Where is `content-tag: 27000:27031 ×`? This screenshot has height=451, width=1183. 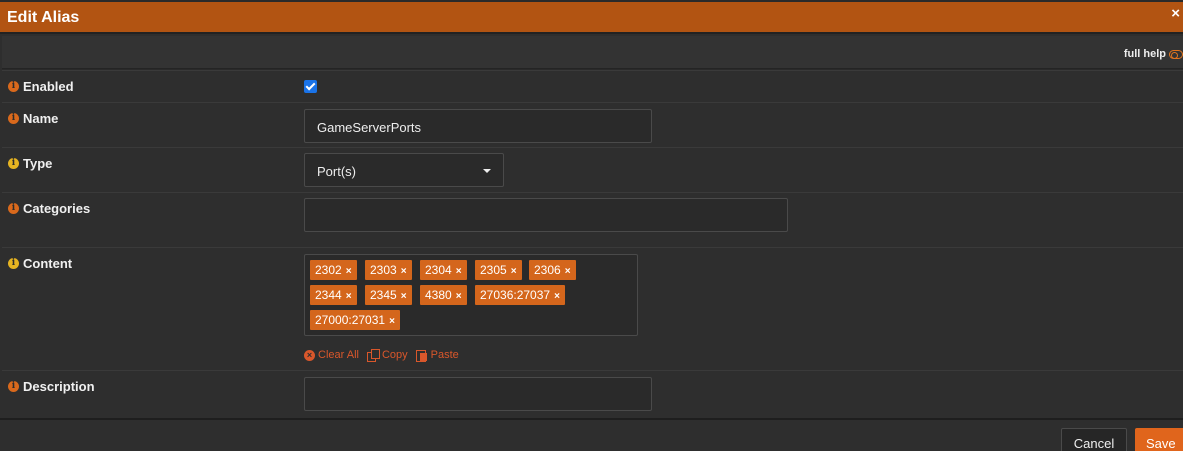 content-tag: 27000:27031 × is located at coordinates (355, 320).